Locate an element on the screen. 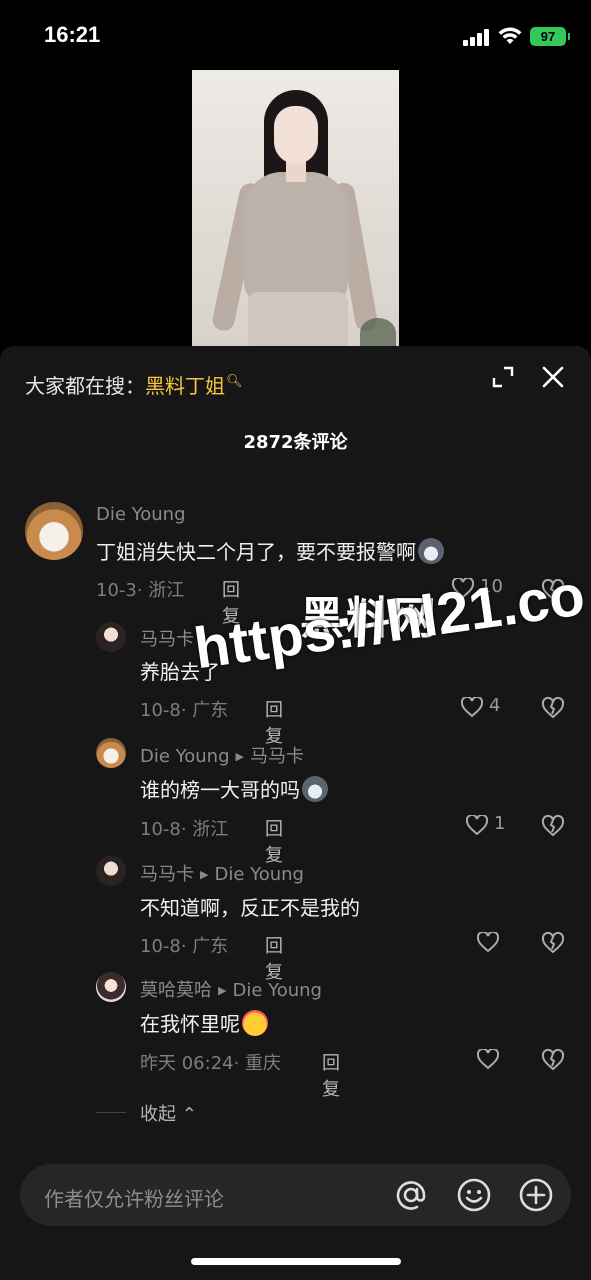 The height and width of the screenshot is (1280, 591). collapse-label: 收起 ⌃ is located at coordinates (168, 1114).